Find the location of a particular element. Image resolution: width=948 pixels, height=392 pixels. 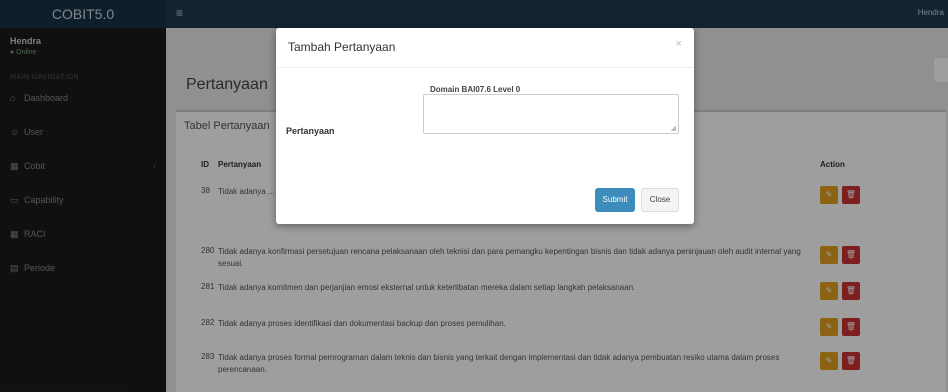

question-textarea: ◢ is located at coordinates (551, 114).